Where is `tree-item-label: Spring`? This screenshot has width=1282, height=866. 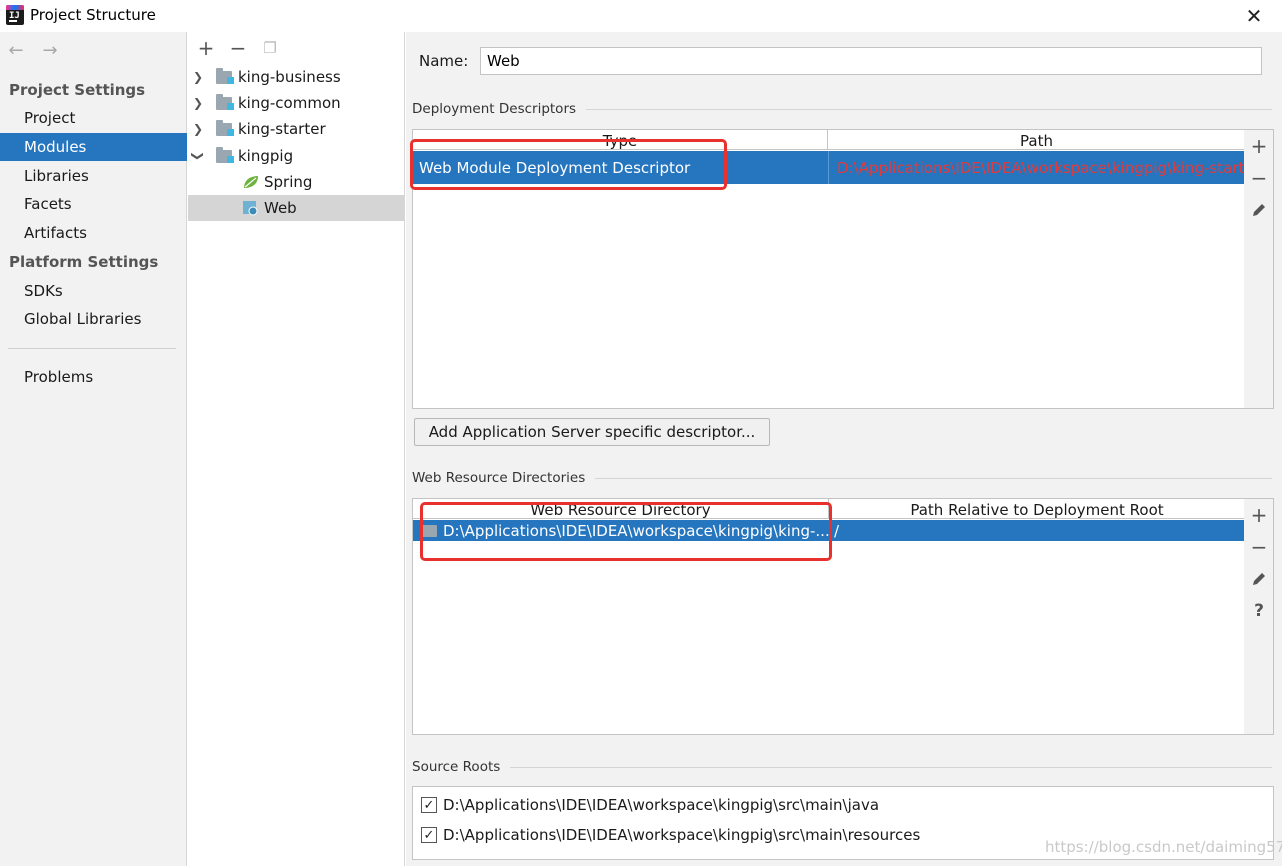 tree-item-label: Spring is located at coordinates (288, 182).